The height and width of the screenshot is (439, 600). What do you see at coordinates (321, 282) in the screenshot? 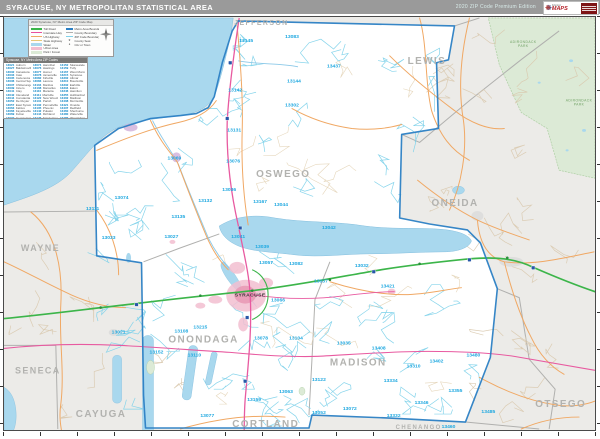
I see `zip-code-label: 13037` at bounding box center [321, 282].